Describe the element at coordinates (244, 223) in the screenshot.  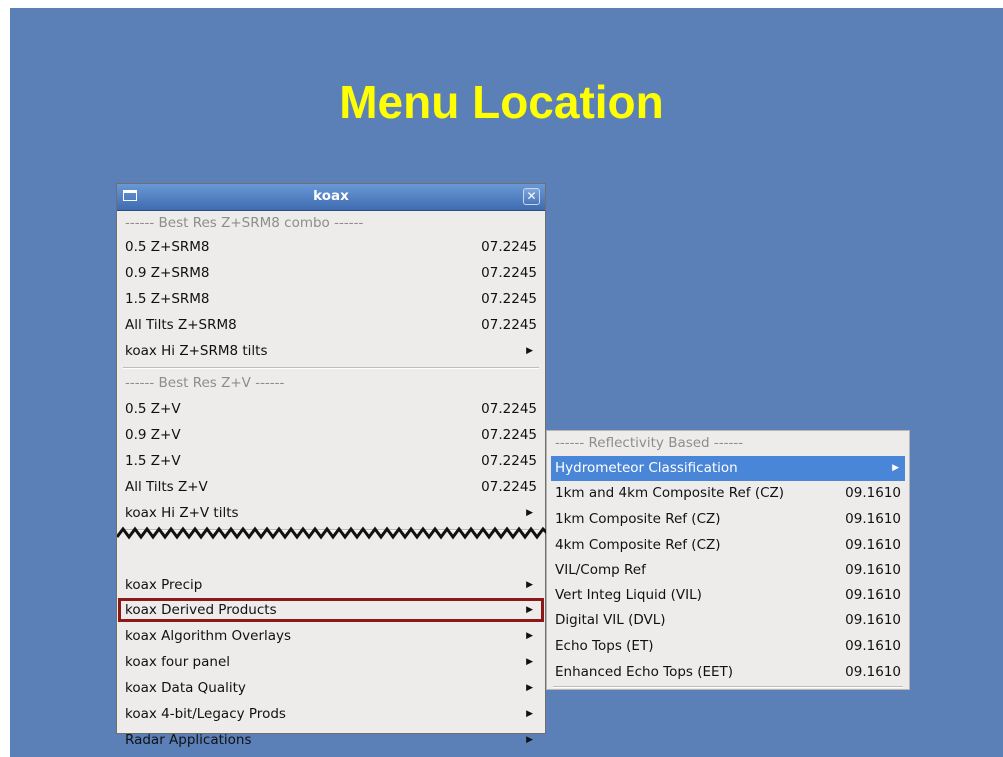
I see `section-header-label: ------ Best Res Z+SRM8 combo ------` at that location.